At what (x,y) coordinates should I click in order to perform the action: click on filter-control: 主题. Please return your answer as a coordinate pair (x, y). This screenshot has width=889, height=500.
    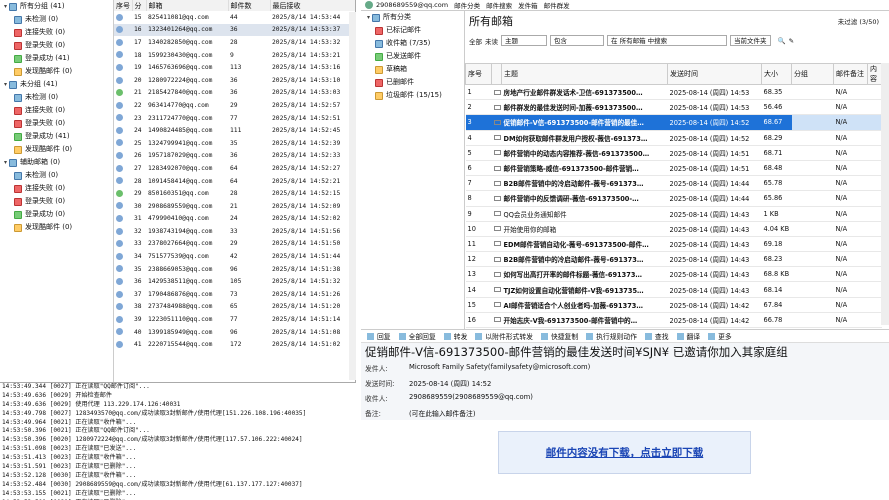
    Looking at the image, I should click on (524, 40).